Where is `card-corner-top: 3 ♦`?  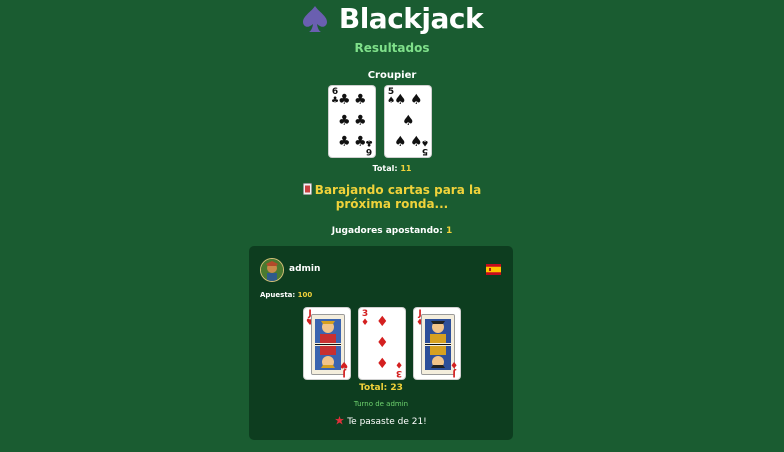
card-corner-top: 3 ♦ is located at coordinates (365, 319).